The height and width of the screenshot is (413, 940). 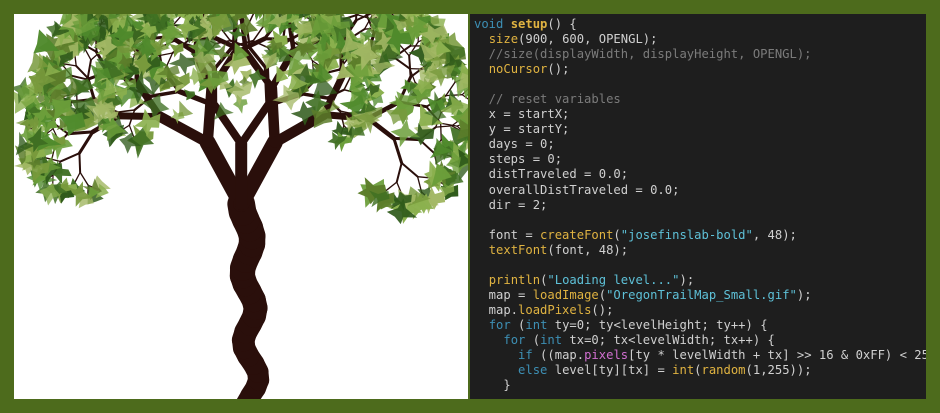 What do you see at coordinates (514, 144) in the screenshot?
I see `code-line-9: days = 0;` at bounding box center [514, 144].